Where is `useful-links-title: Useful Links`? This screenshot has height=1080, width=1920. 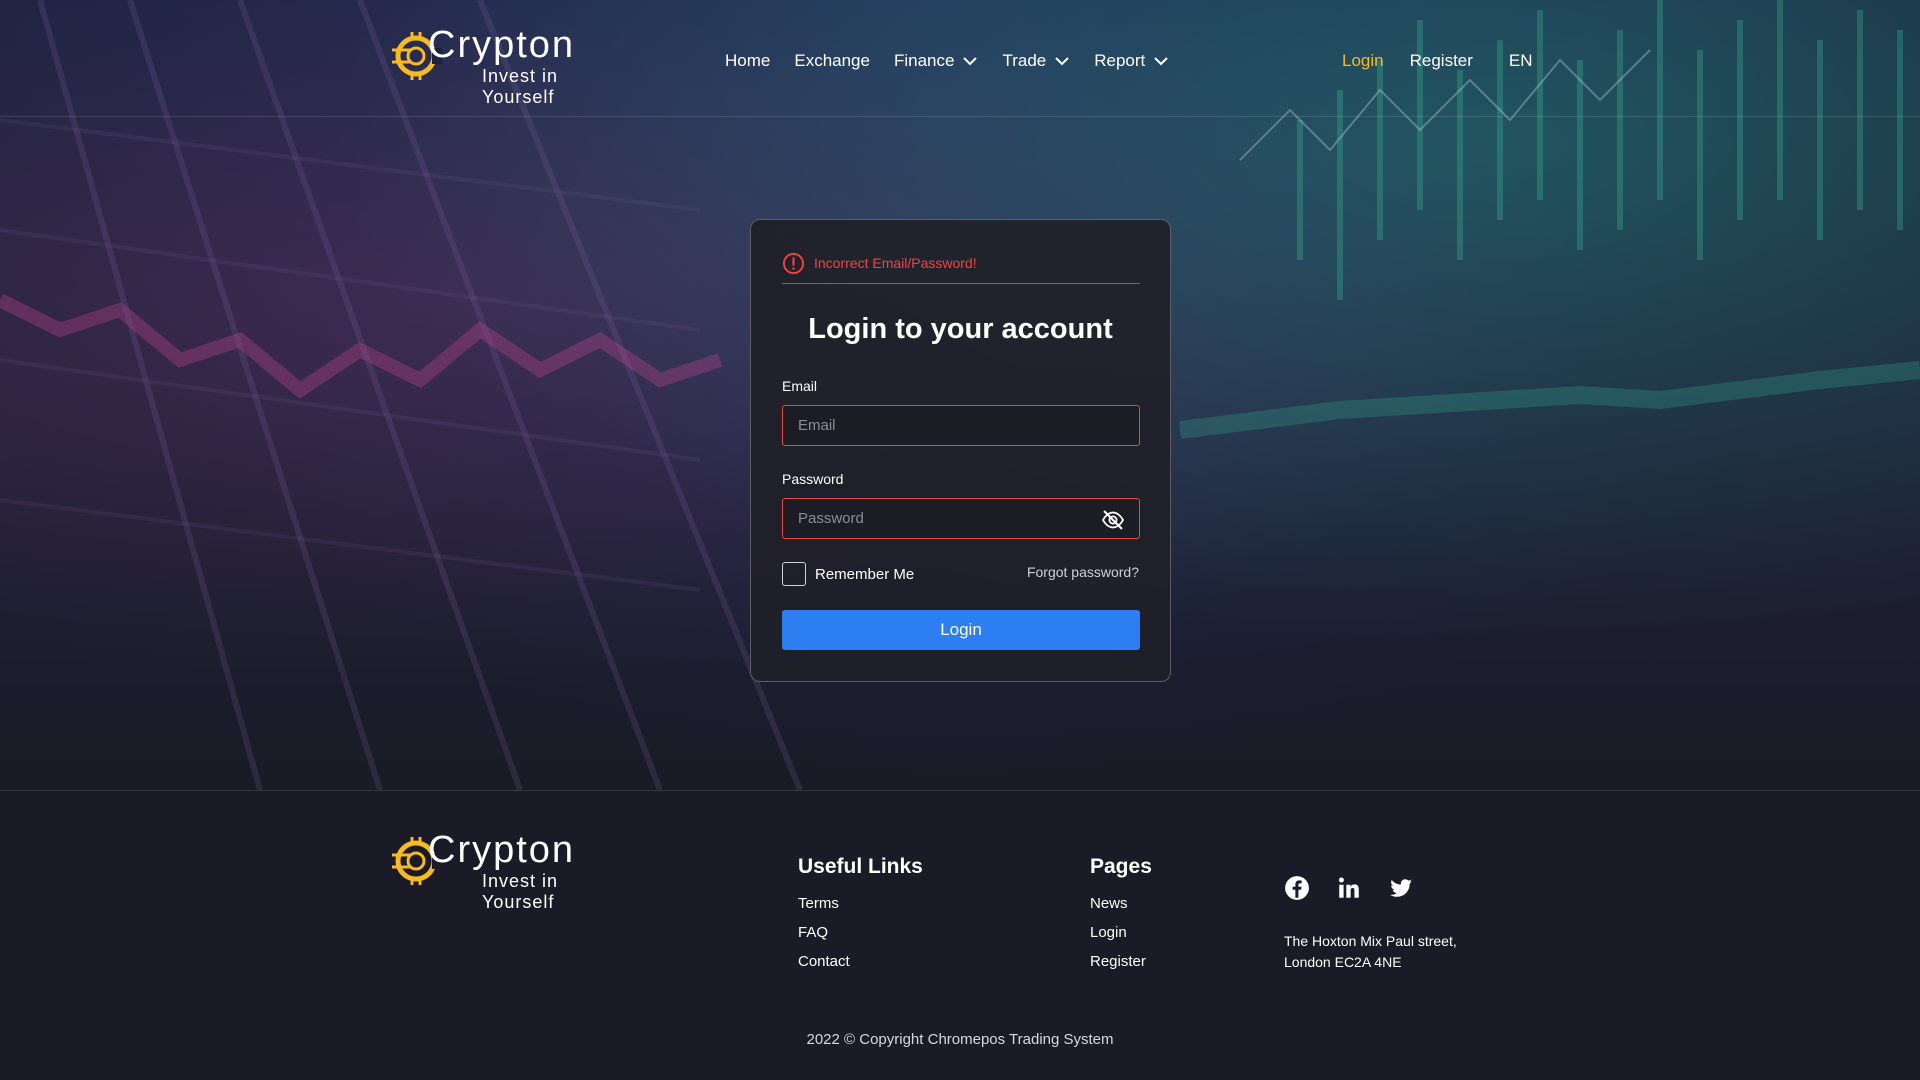
useful-links-title: Useful Links is located at coordinates (860, 866).